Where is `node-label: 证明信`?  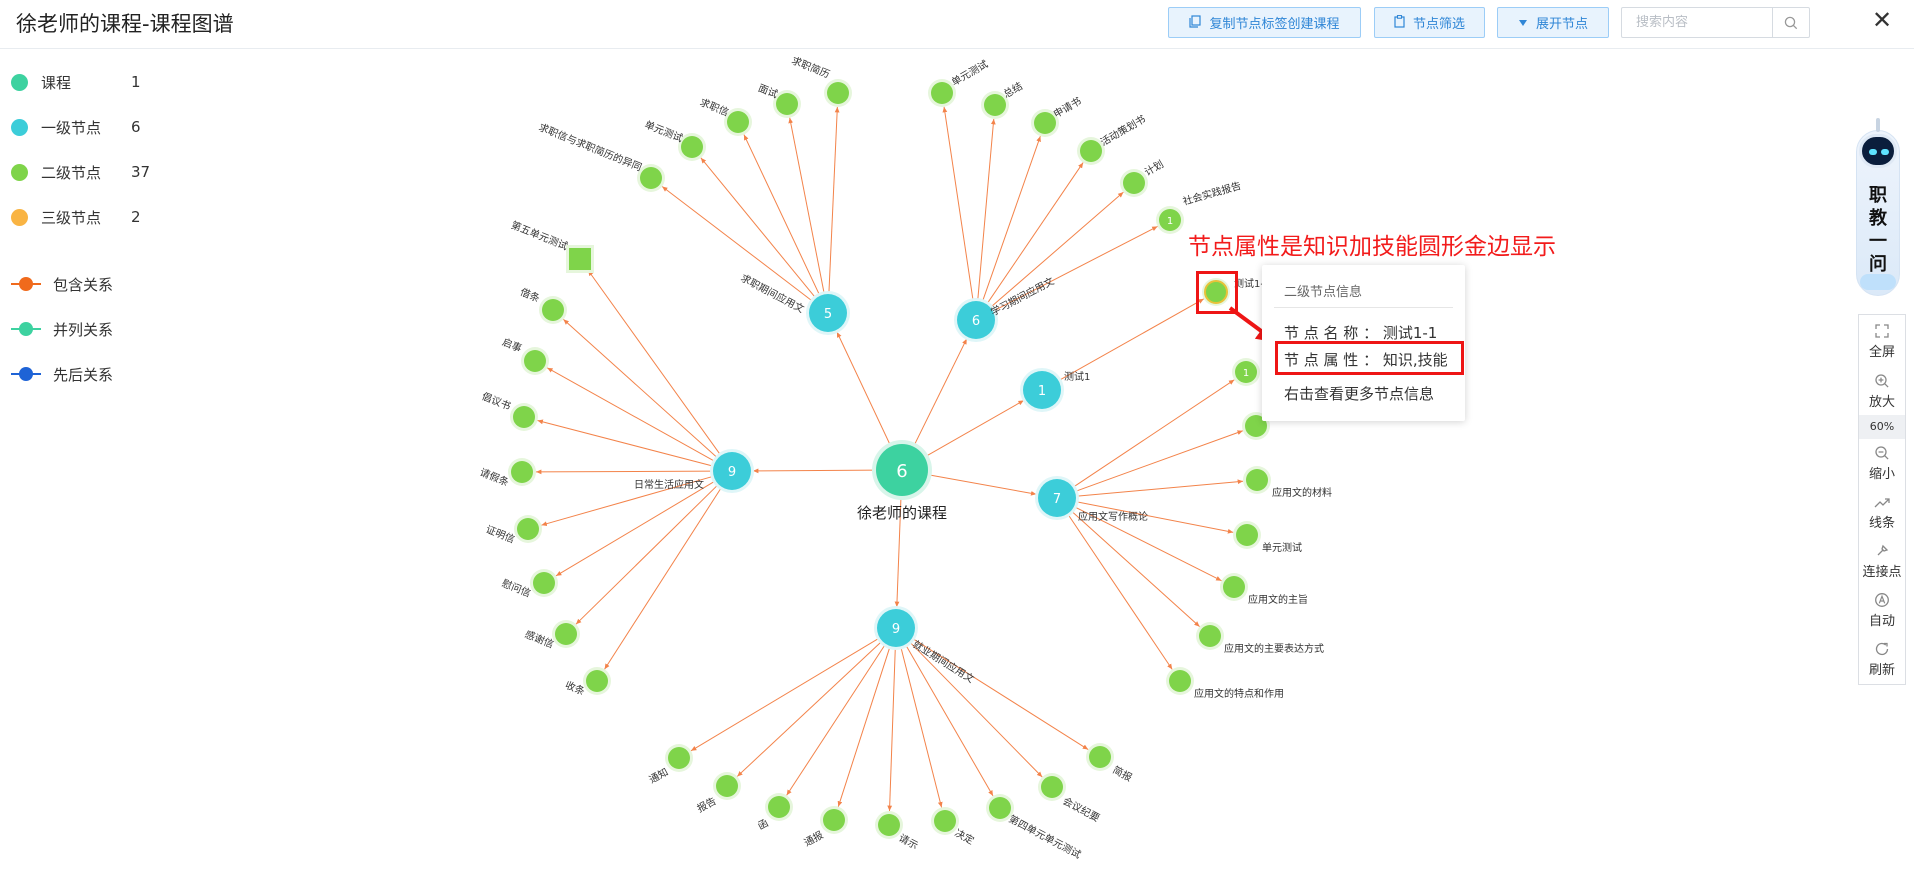
node-label: 证明信 is located at coordinates (500, 534).